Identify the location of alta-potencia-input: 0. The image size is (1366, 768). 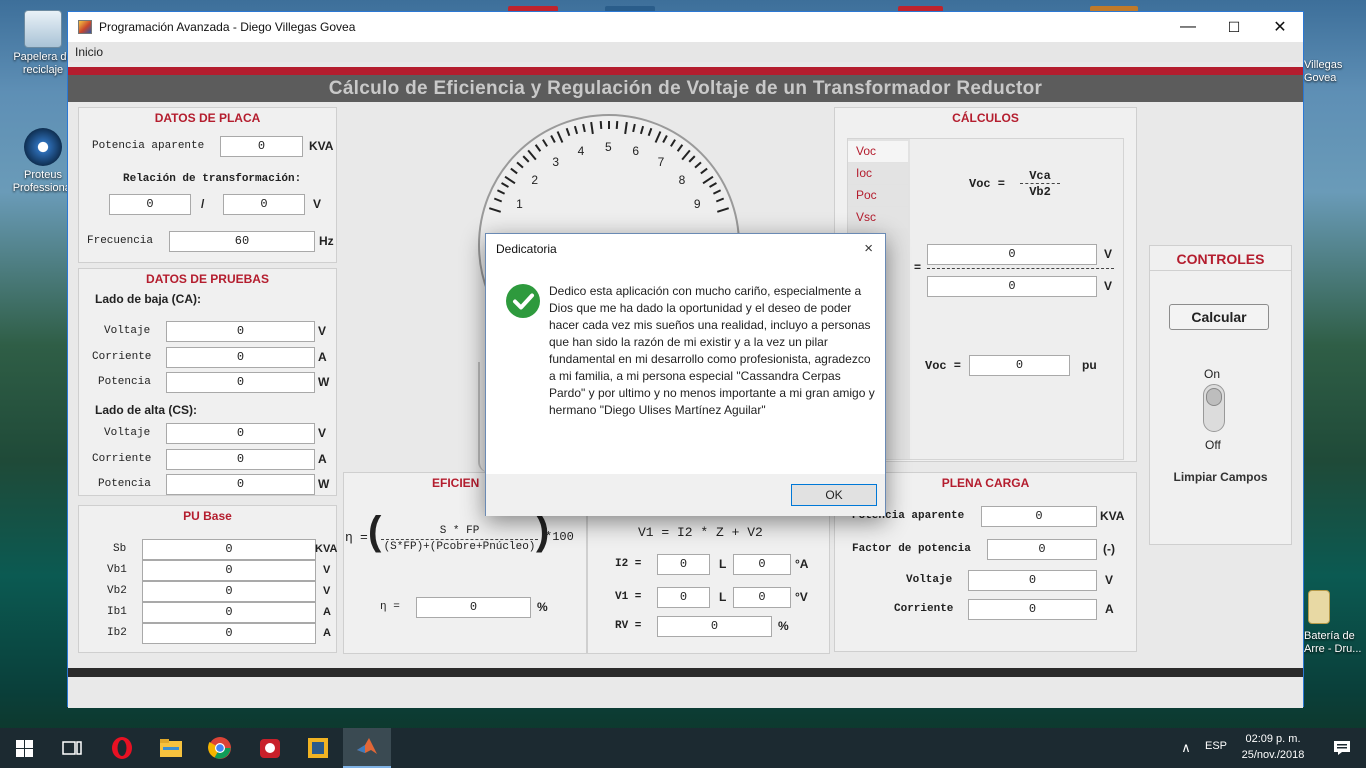
(240, 484).